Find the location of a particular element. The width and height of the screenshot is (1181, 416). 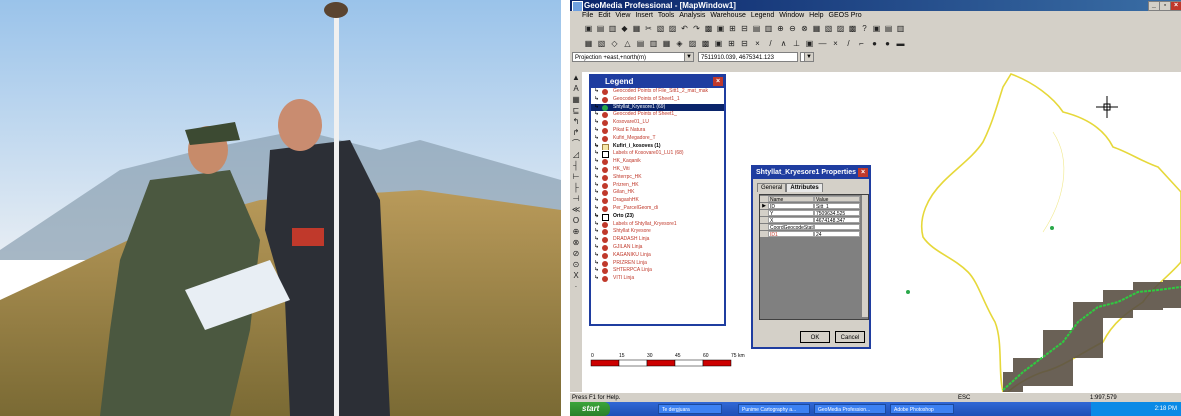

legend-item: ↳ SHTERPCA Linja is located at coordinates (657, 271).